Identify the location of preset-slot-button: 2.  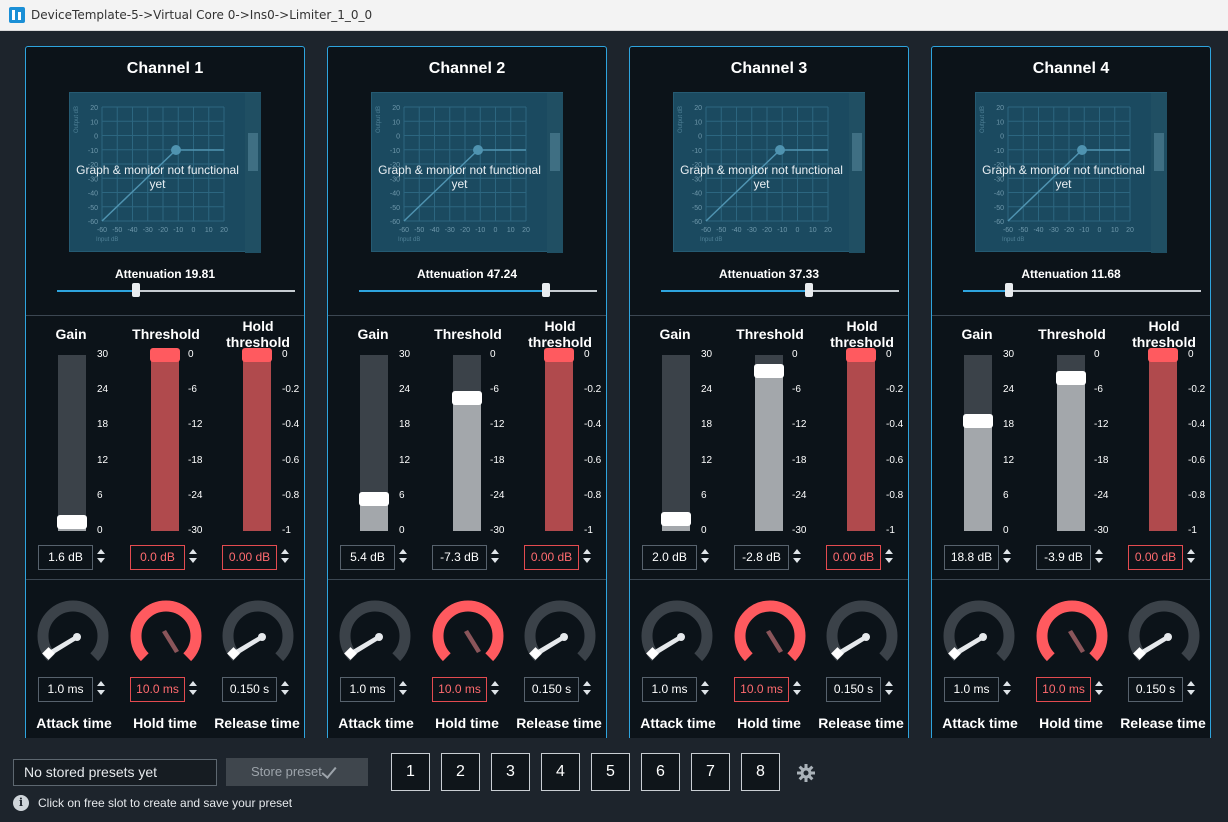
(460, 772).